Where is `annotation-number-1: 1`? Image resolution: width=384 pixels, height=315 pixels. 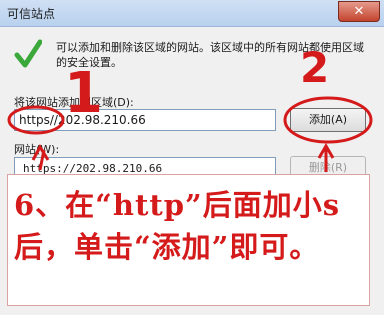 annotation-number-1: 1 is located at coordinates (83, 93).